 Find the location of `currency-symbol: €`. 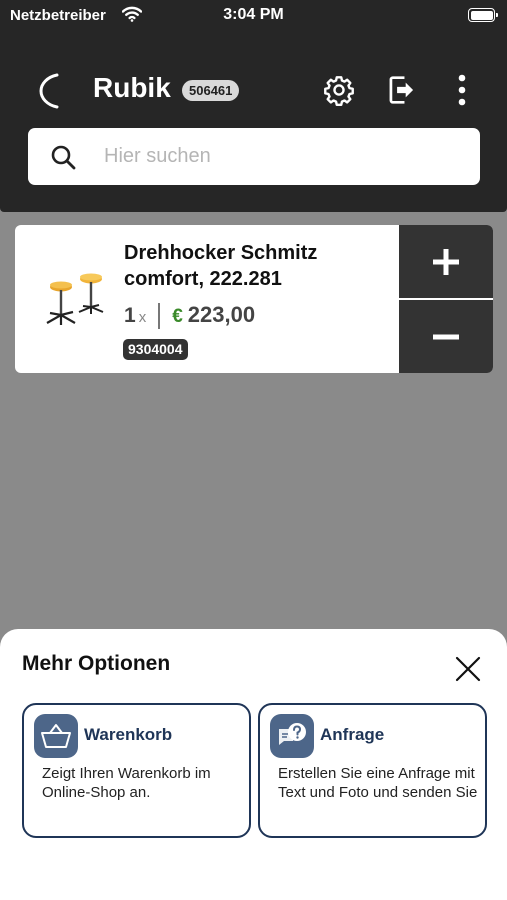

currency-symbol: € is located at coordinates (177, 316).